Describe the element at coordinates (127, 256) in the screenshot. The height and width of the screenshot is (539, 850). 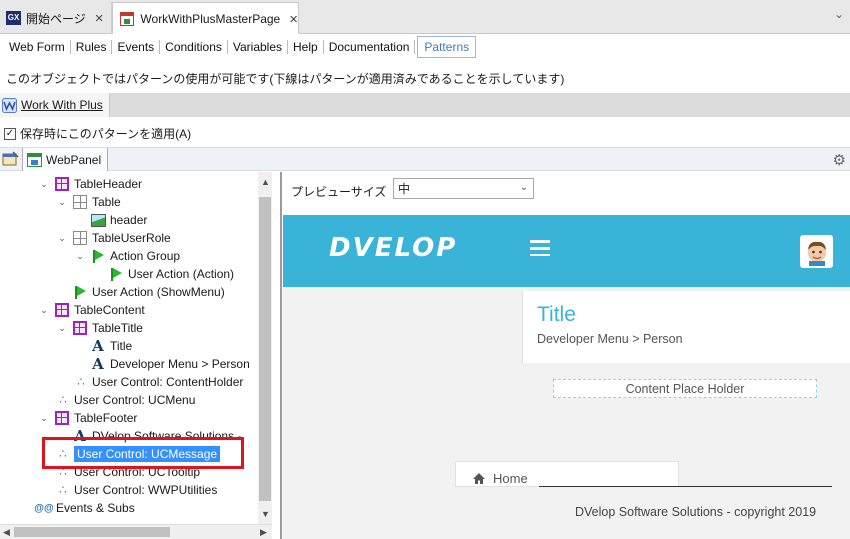
I see `tree-item-action-group: ⌄ Action Group` at that location.